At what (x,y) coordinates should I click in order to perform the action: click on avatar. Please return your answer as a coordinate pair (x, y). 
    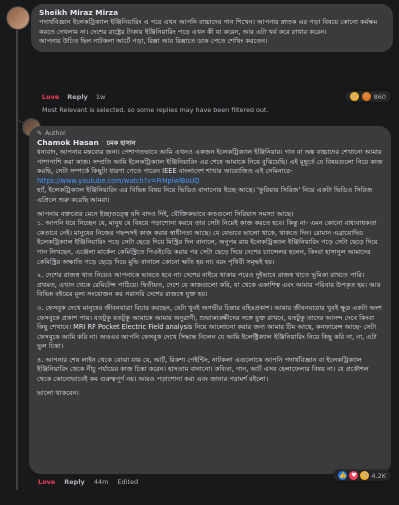
    Looking at the image, I should click on (18, 18).